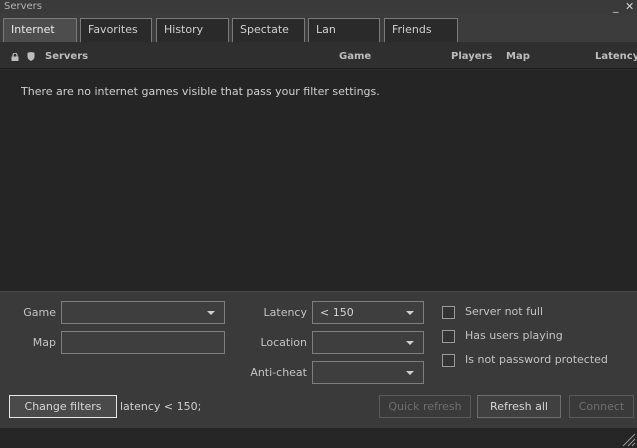 This screenshot has height=448, width=637. What do you see at coordinates (63, 406) in the screenshot?
I see `change-filters-button: Change filters` at bounding box center [63, 406].